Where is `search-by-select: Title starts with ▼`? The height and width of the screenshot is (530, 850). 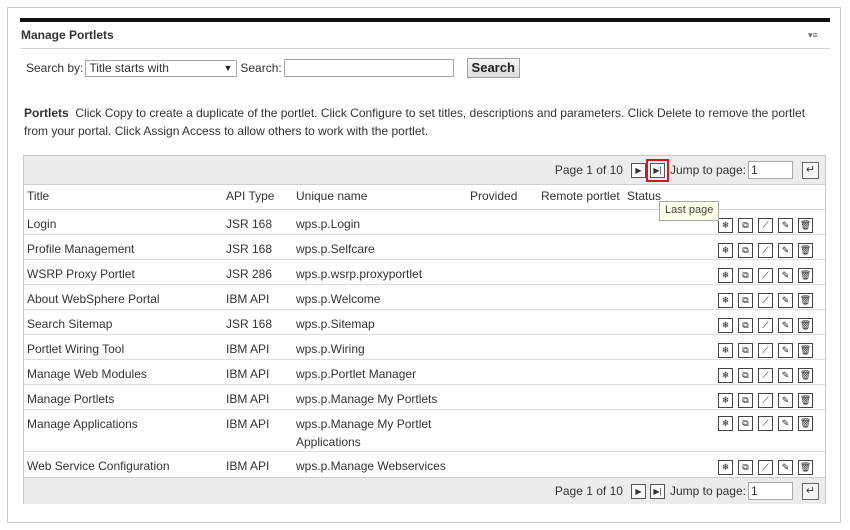 search-by-select: Title starts with ▼ is located at coordinates (161, 68).